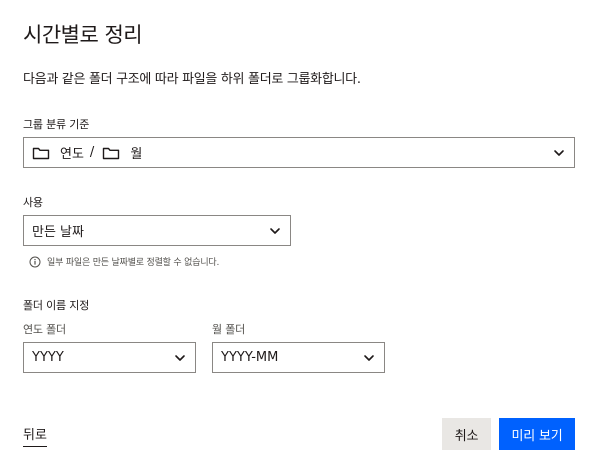 Image resolution: width=597 pixels, height=469 pixels. Describe the element at coordinates (299, 152) in the screenshot. I see `group-by-select: 연도 / 월` at that location.